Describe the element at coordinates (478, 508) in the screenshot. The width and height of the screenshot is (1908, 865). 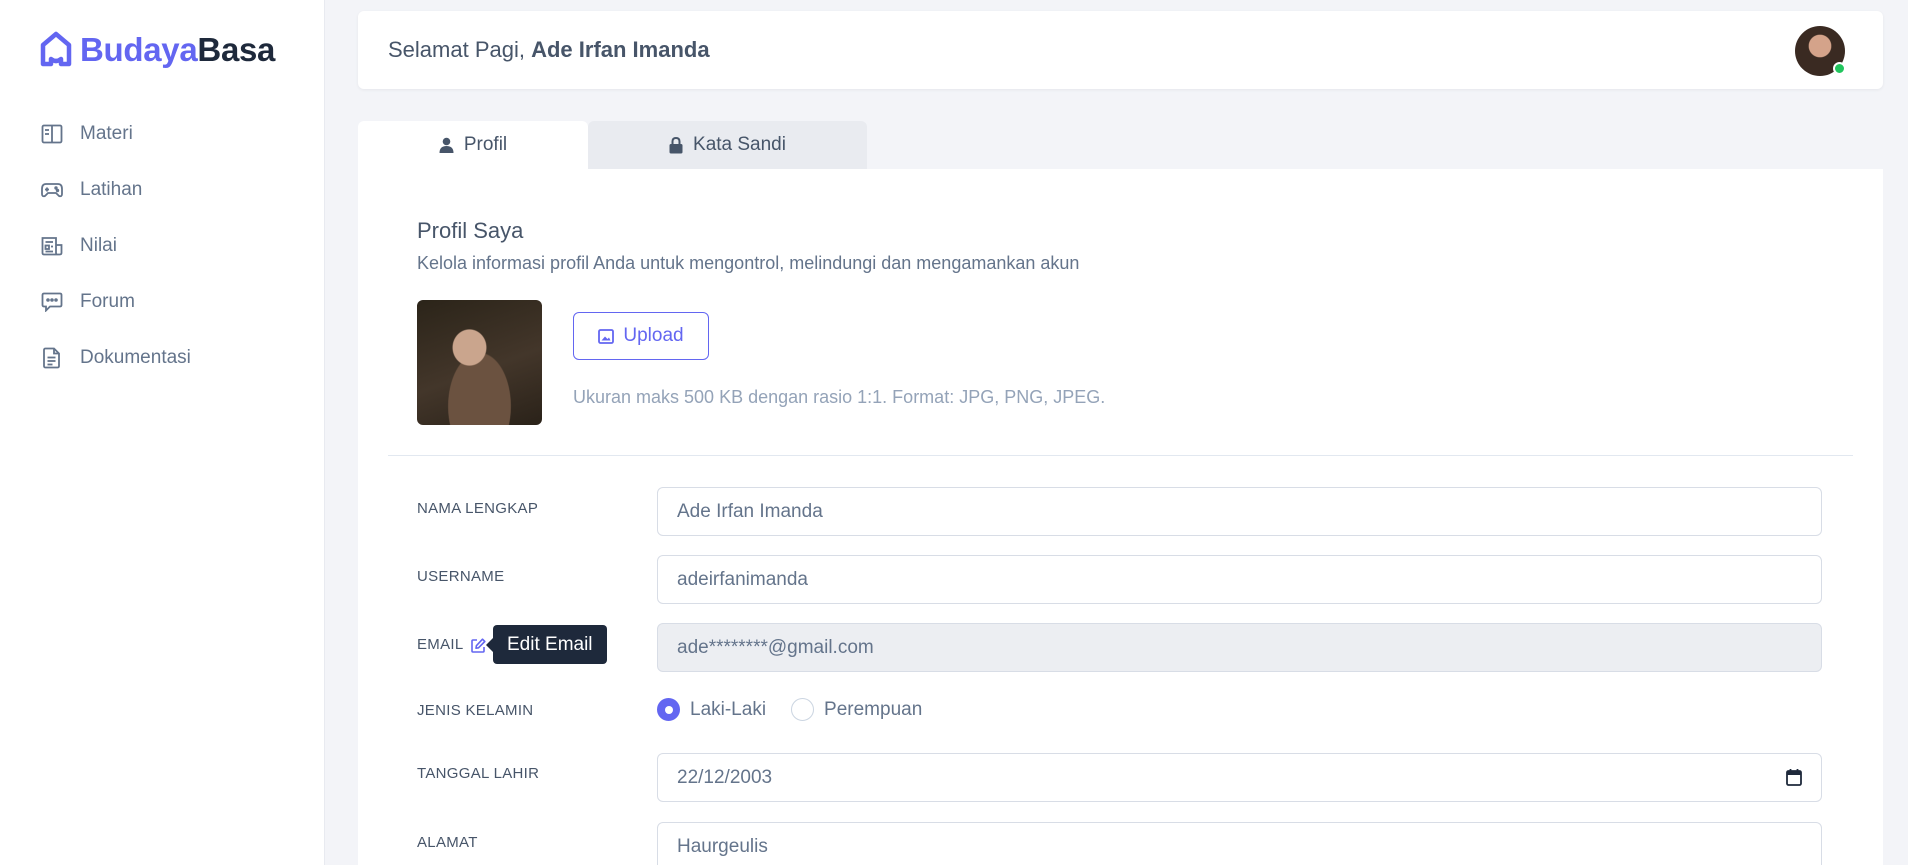
I see `full-name-label: NAMA LENGKAP` at that location.